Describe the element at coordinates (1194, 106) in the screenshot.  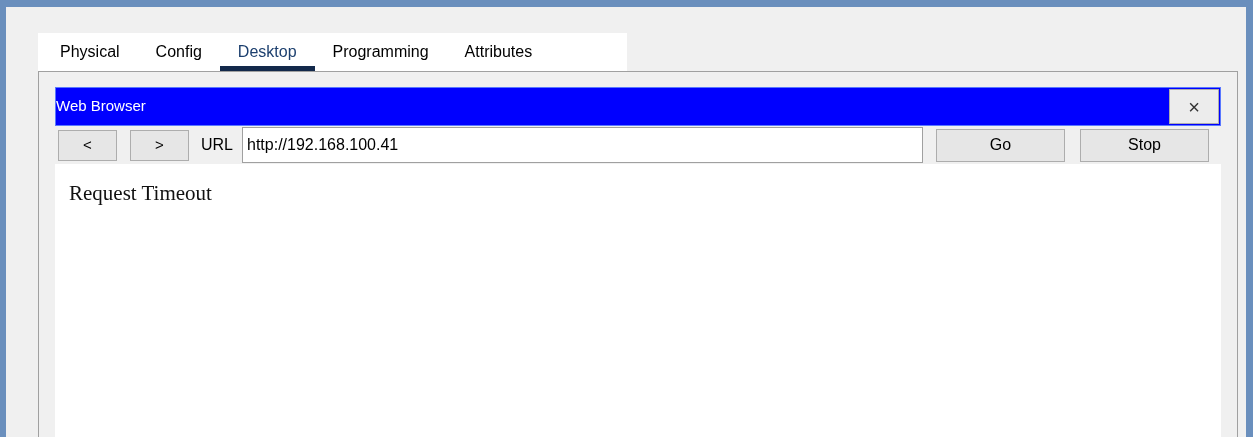
I see `close-button: ×` at that location.